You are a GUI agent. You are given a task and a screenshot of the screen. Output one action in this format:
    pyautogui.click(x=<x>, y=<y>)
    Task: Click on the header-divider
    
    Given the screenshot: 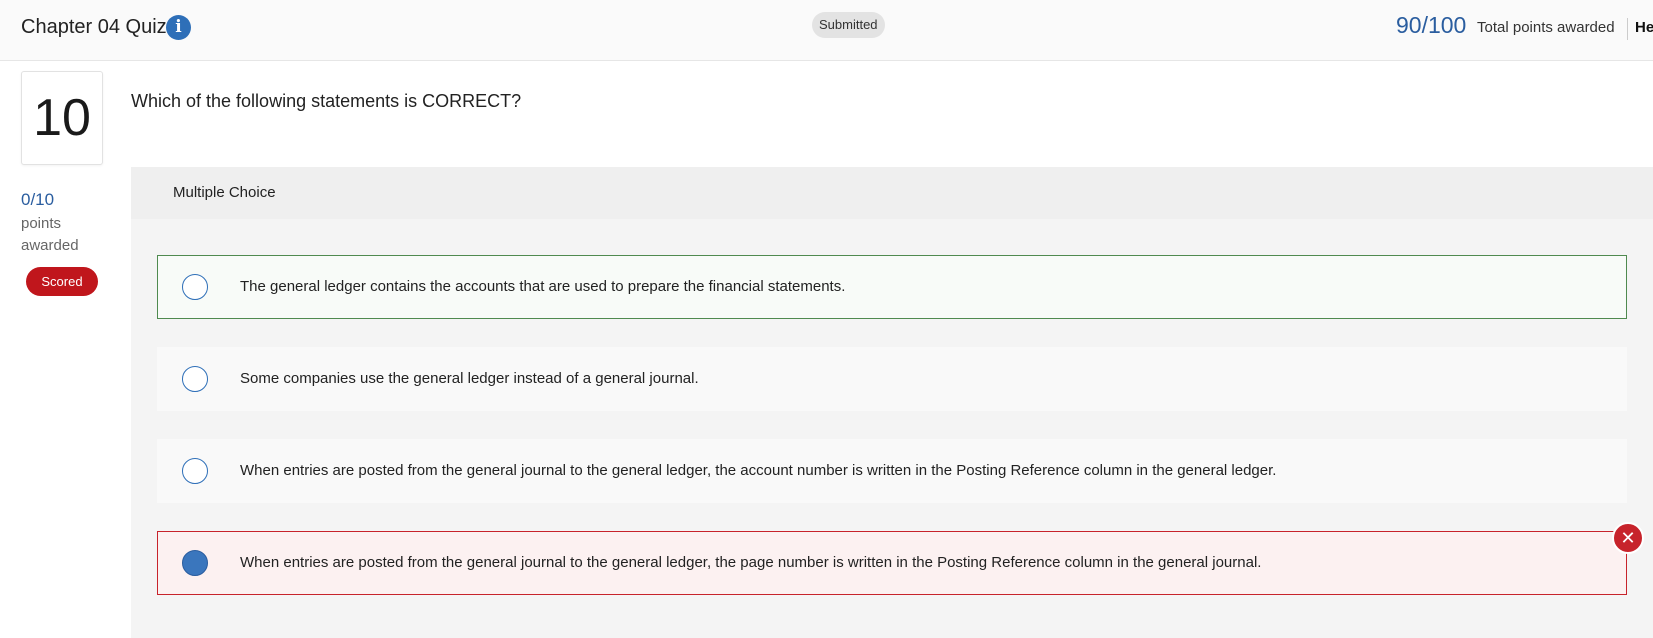 What is the action you would take?
    pyautogui.click(x=1627, y=29)
    